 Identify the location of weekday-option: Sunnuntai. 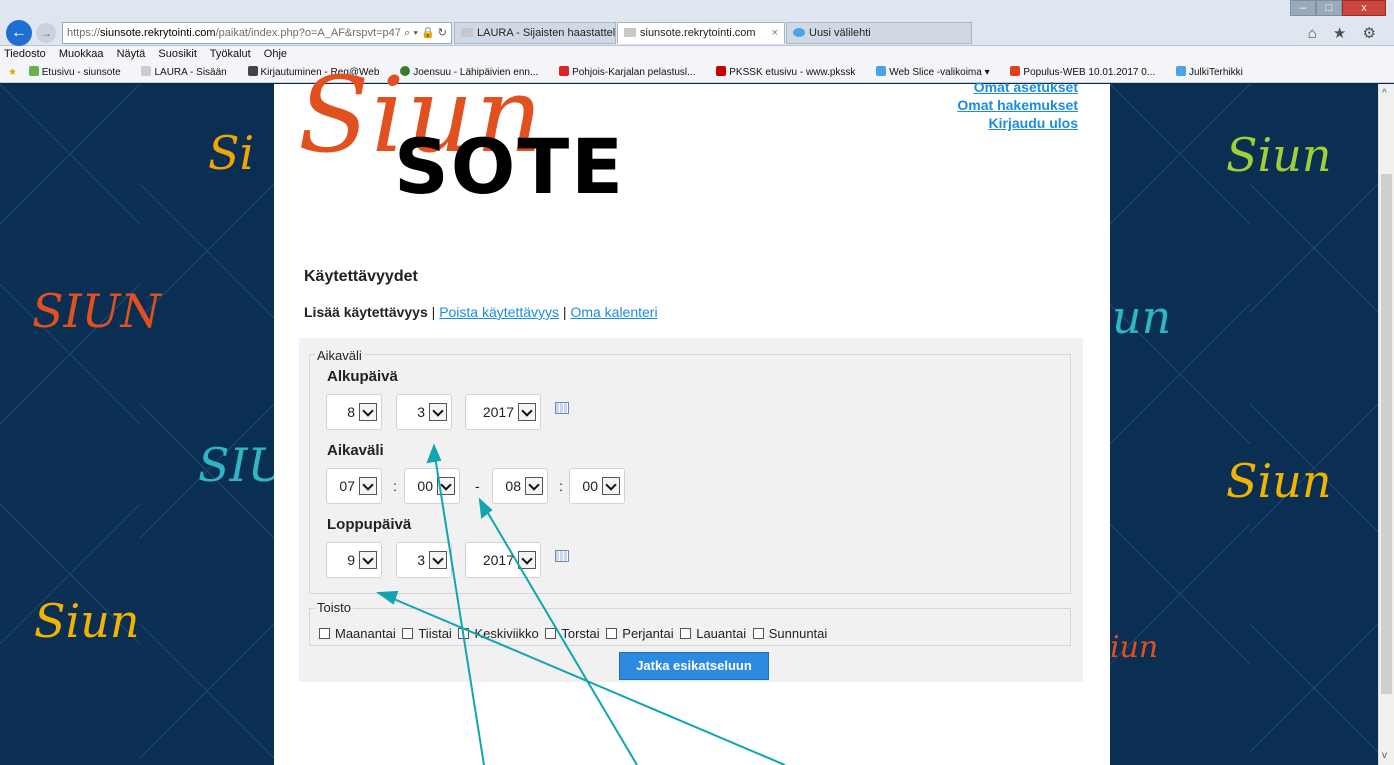
(789, 633).